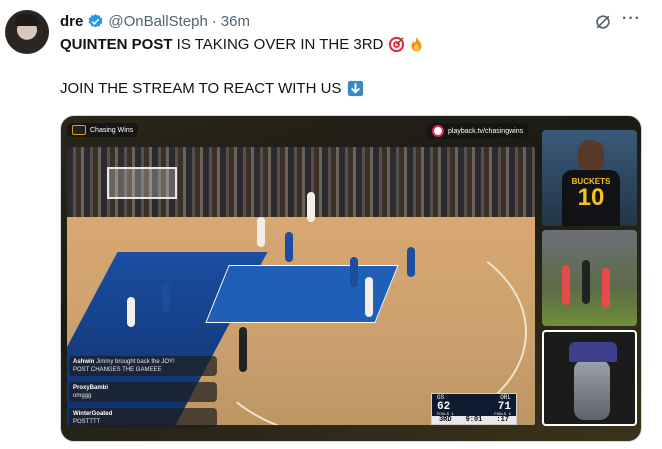  What do you see at coordinates (603, 22) in the screenshot?
I see `grok-icon` at bounding box center [603, 22].